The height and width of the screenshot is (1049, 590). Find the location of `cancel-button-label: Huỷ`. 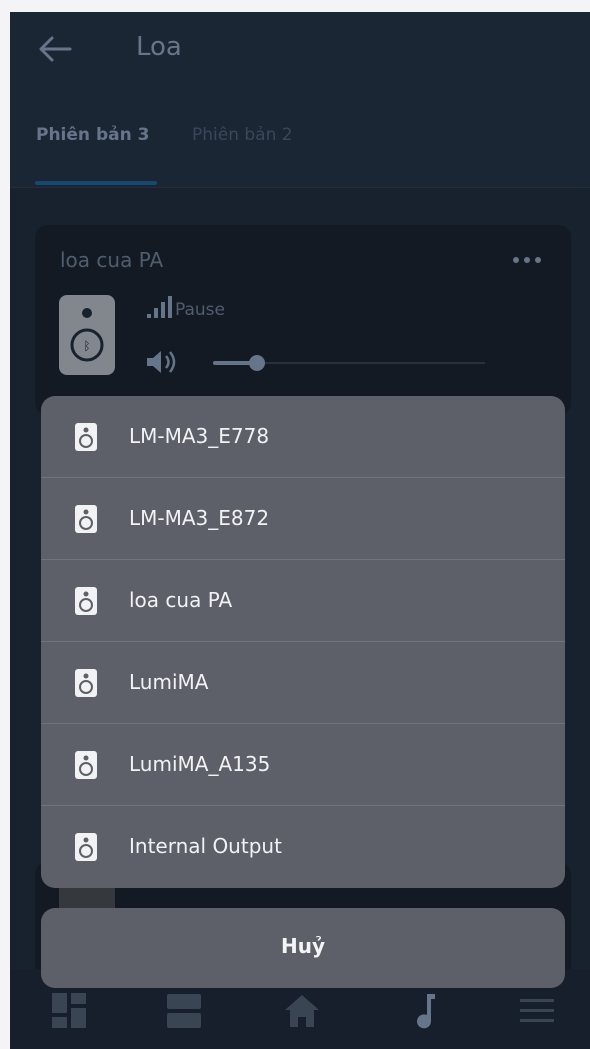

cancel-button-label: Huỷ is located at coordinates (302, 946).